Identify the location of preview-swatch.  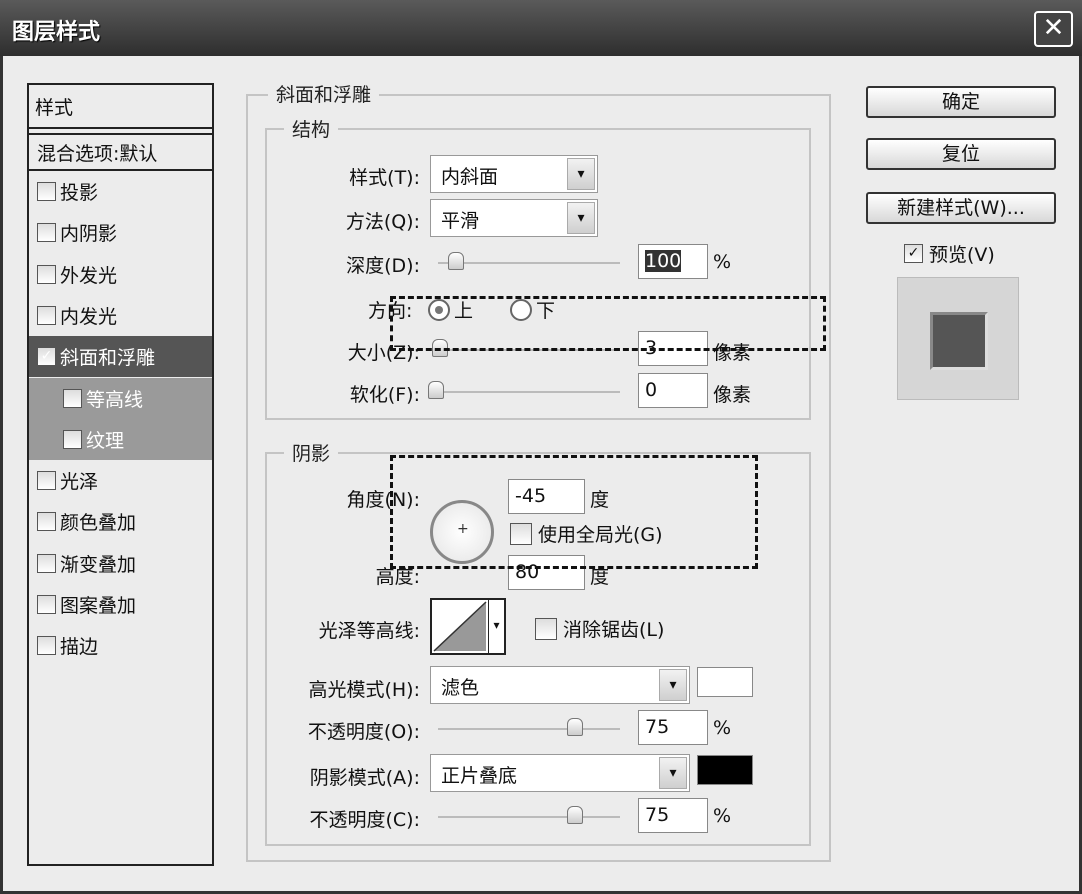
(959, 341).